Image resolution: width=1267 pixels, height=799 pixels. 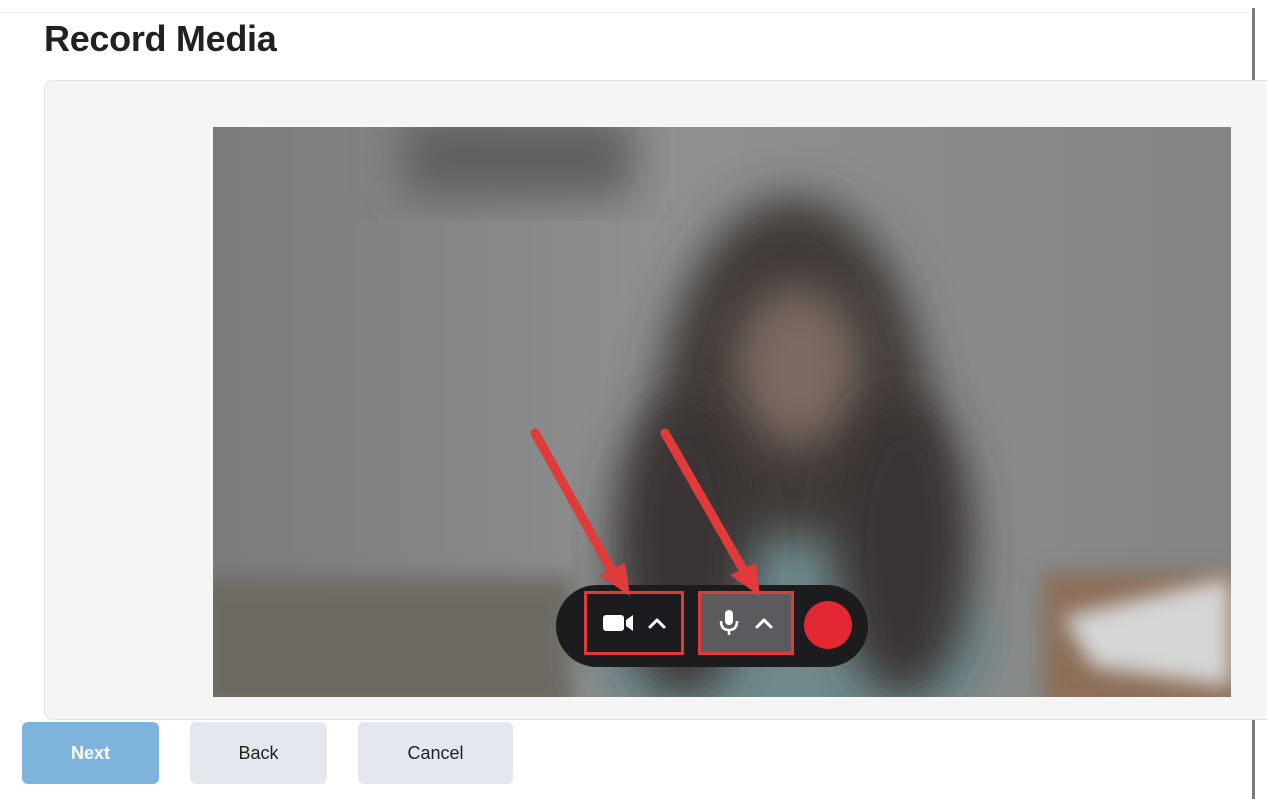 I want to click on camera-menu-chevron-up-icon, so click(x=657, y=623).